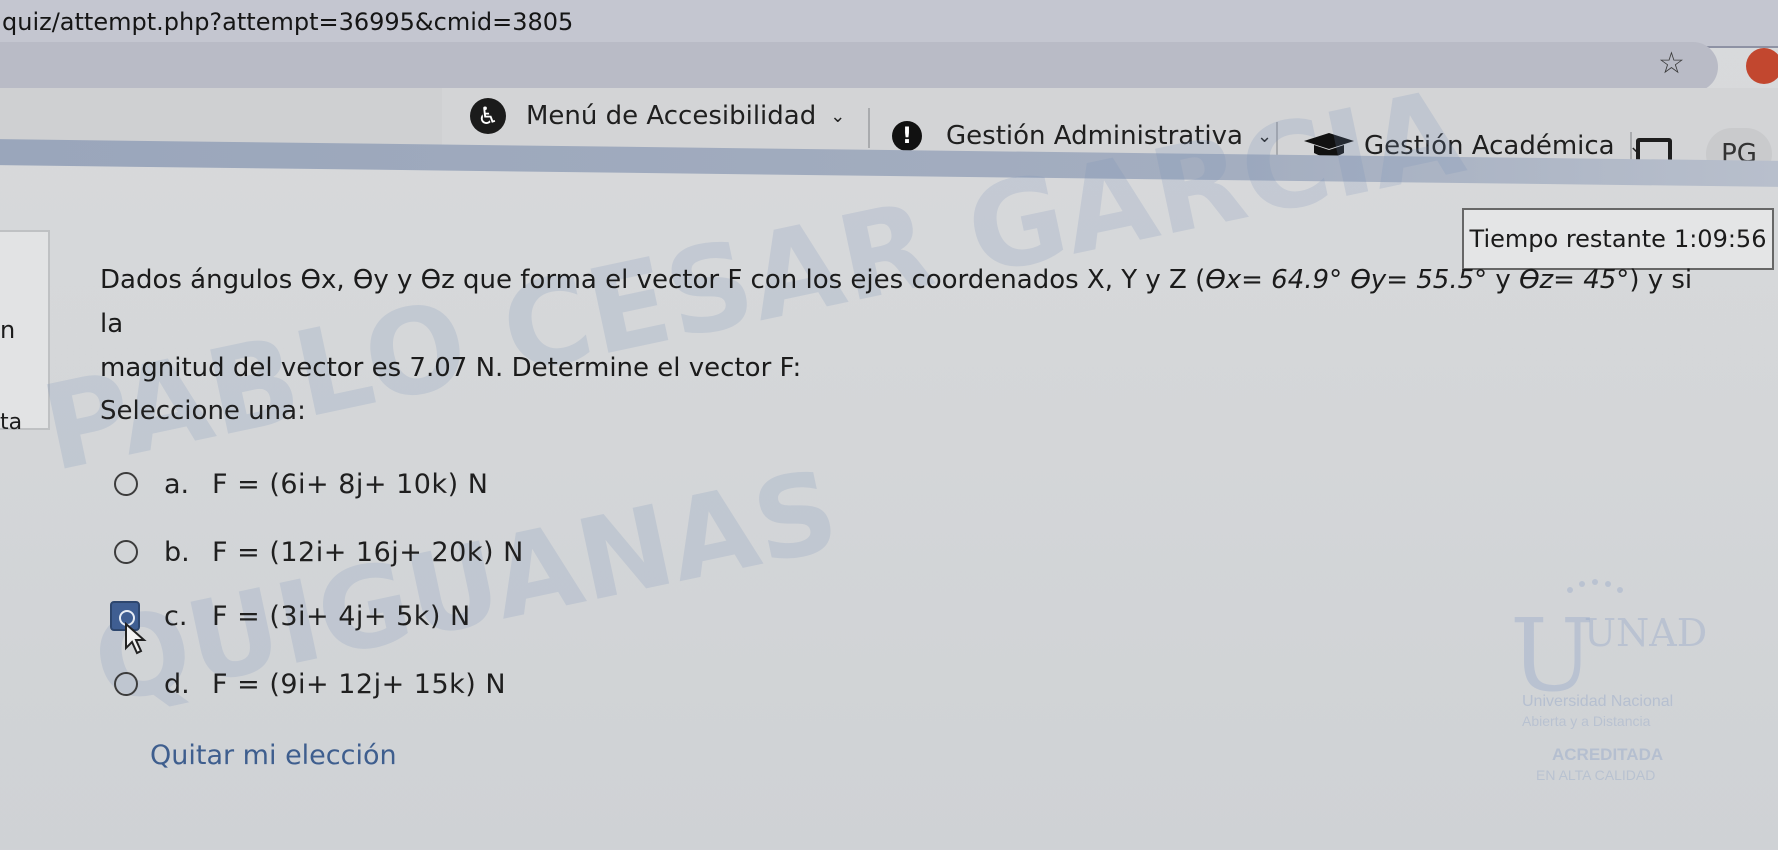 The image size is (1778, 850). What do you see at coordinates (136, 638) in the screenshot?
I see `mouse-pointer-icon` at bounding box center [136, 638].